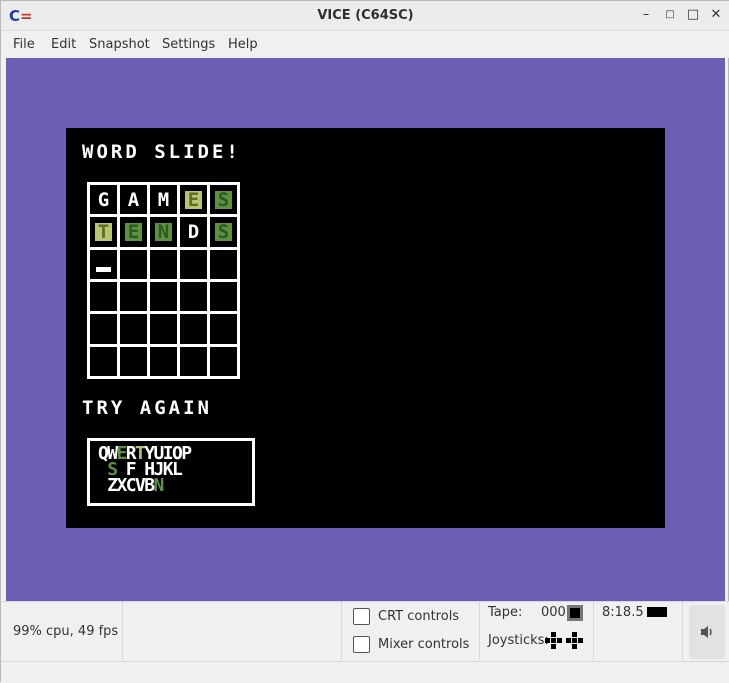 The width and height of the screenshot is (729, 683). Describe the element at coordinates (102, 485) in the screenshot. I see `keyboard-key` at that location.